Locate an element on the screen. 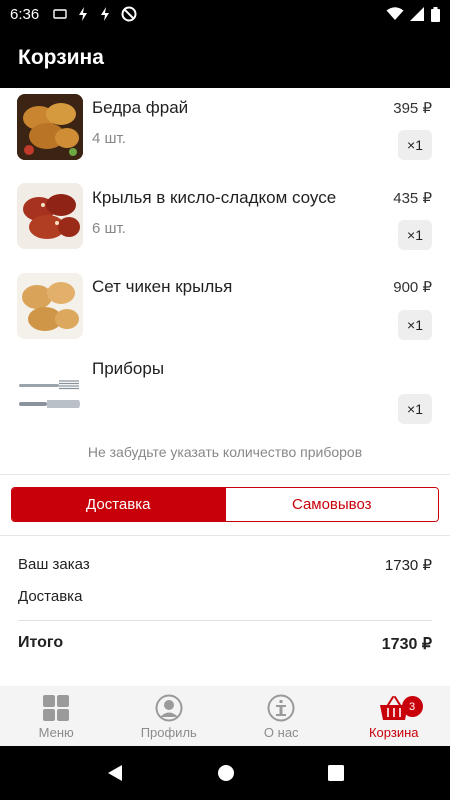 This screenshot has height=800, width=450. home-icon is located at coordinates (226, 773).